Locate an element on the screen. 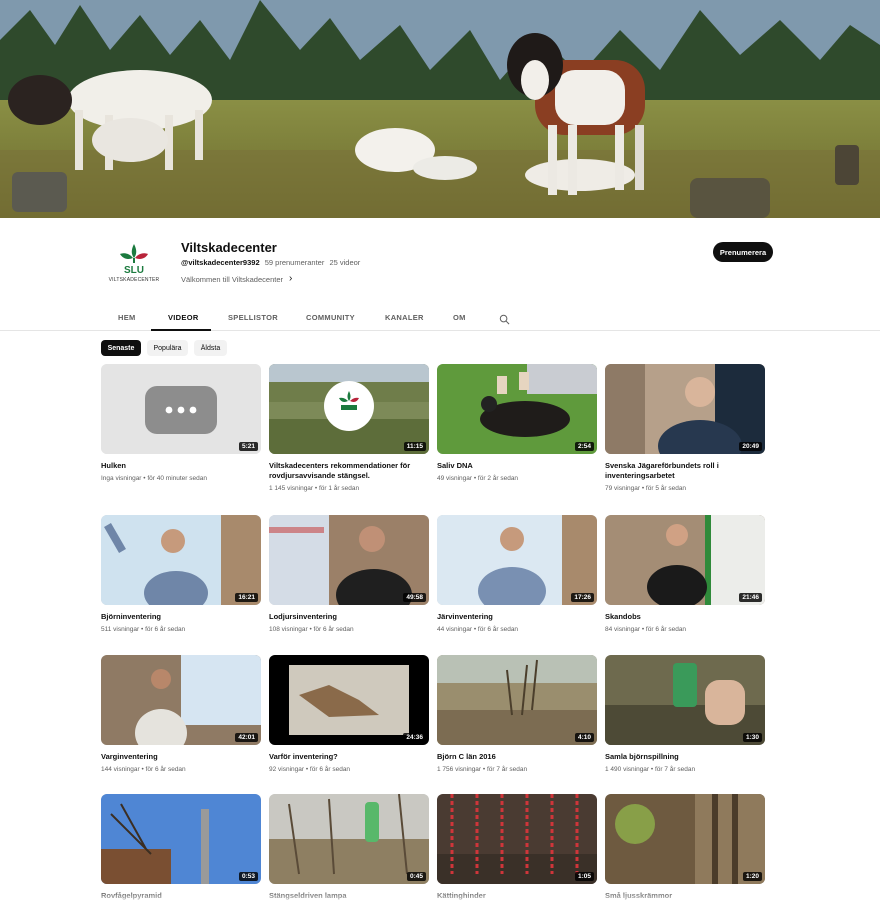 The image size is (880, 905). channel-name: Viltskadecenter is located at coordinates (229, 247).